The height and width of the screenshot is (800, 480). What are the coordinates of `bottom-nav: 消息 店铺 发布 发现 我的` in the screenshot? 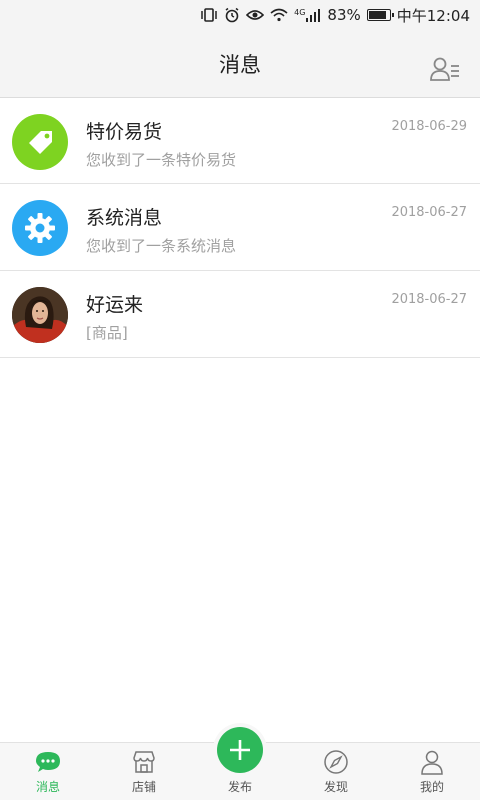 It's located at (240, 763).